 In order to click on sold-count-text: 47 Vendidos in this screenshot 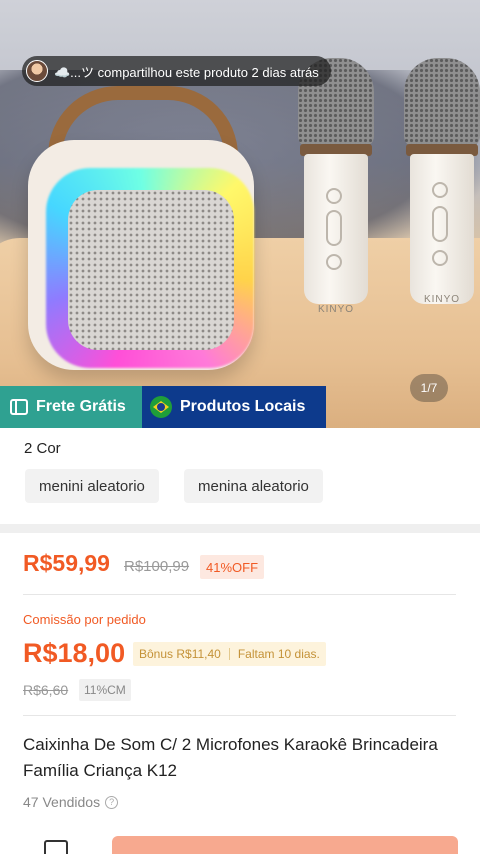, I will do `click(62, 802)`.